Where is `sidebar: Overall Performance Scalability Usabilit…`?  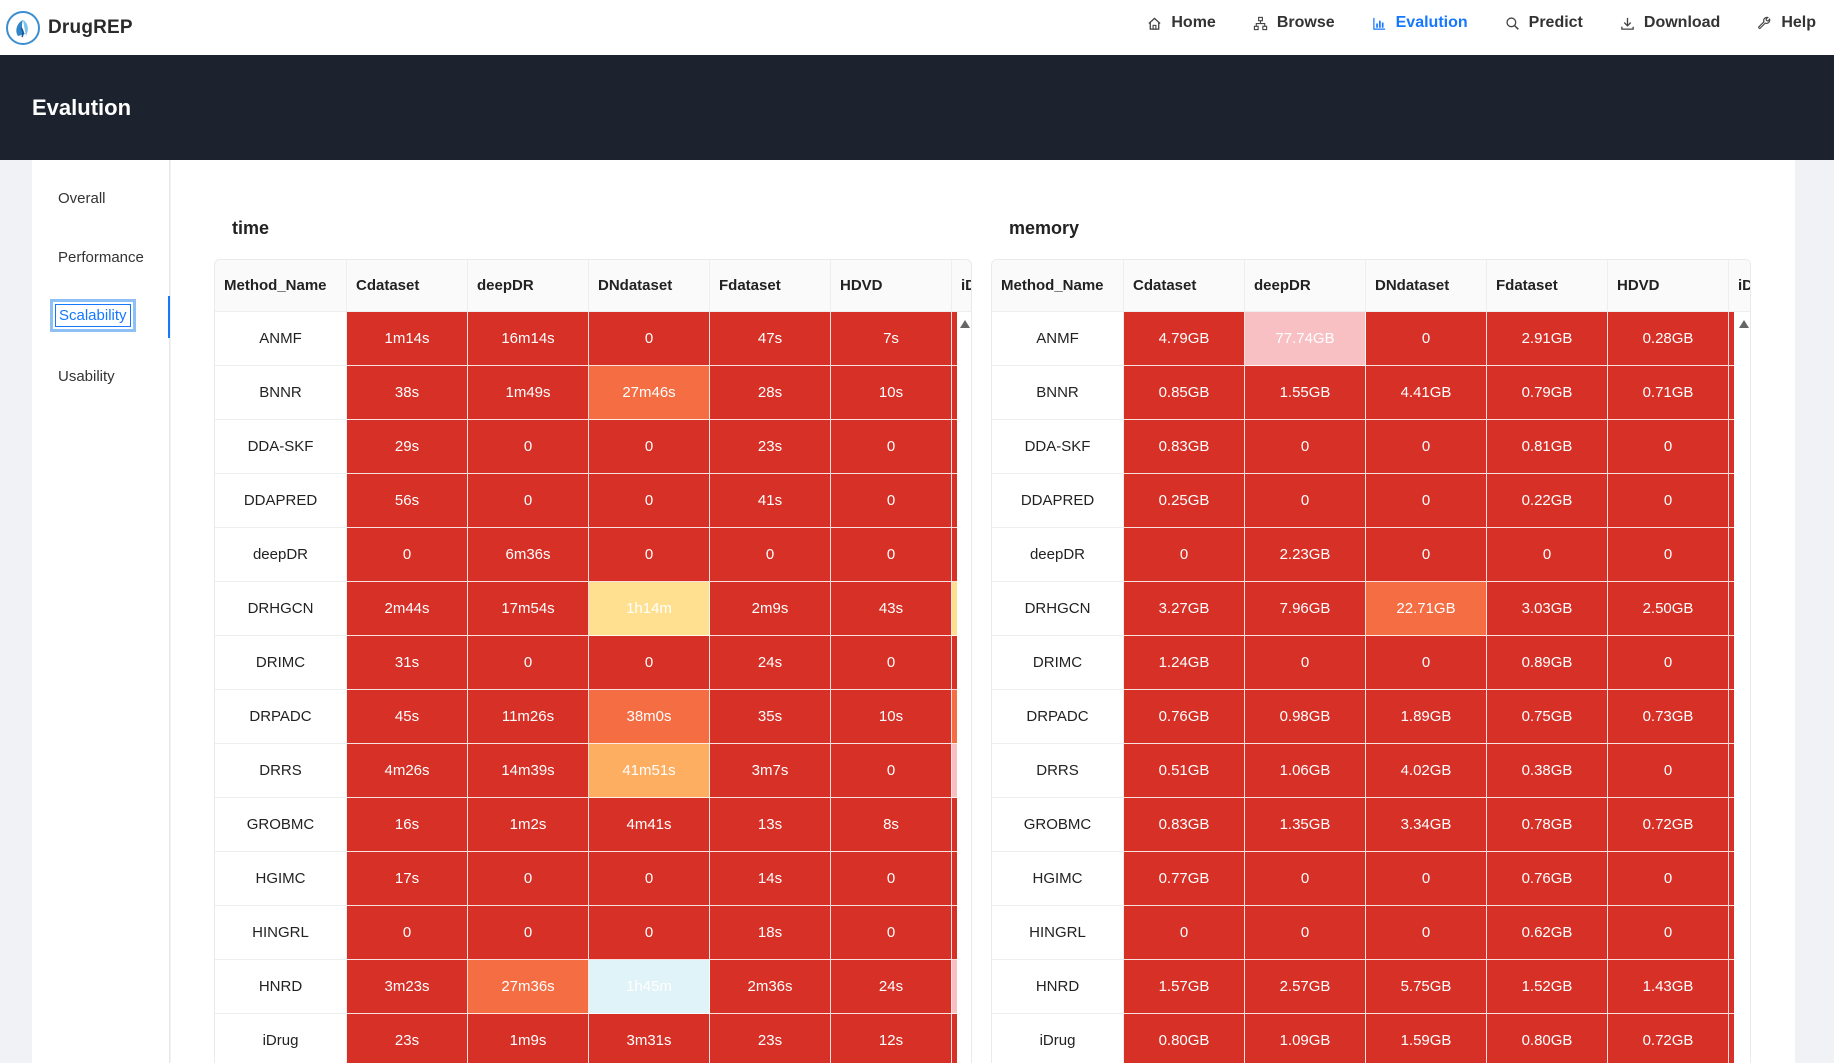 sidebar: Overall Performance Scalability Usabilit… is located at coordinates (101, 611).